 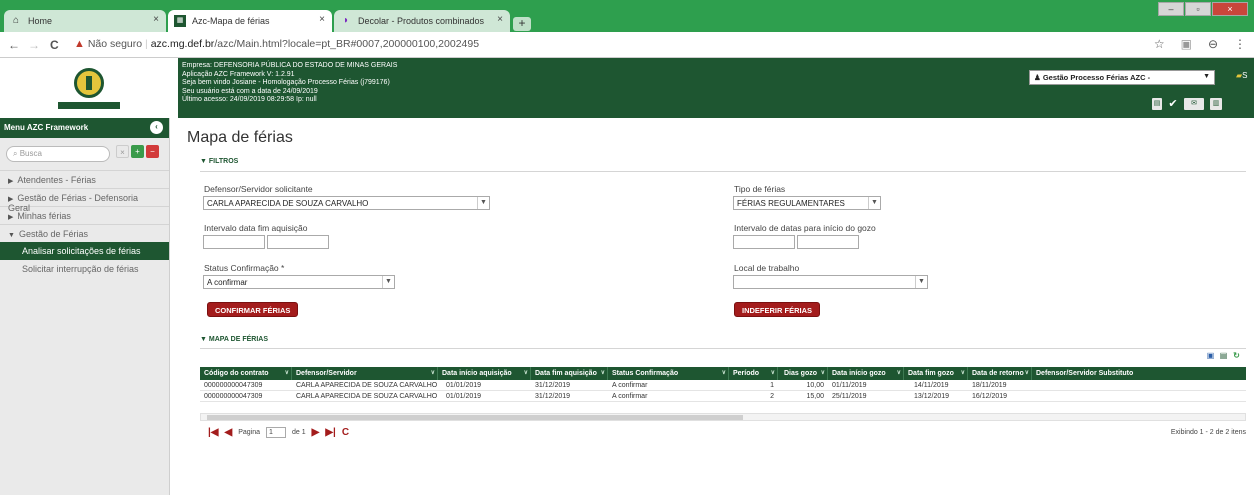 What do you see at coordinates (772, 385) in the screenshot?
I see `cell-periodo: 1` at bounding box center [772, 385].